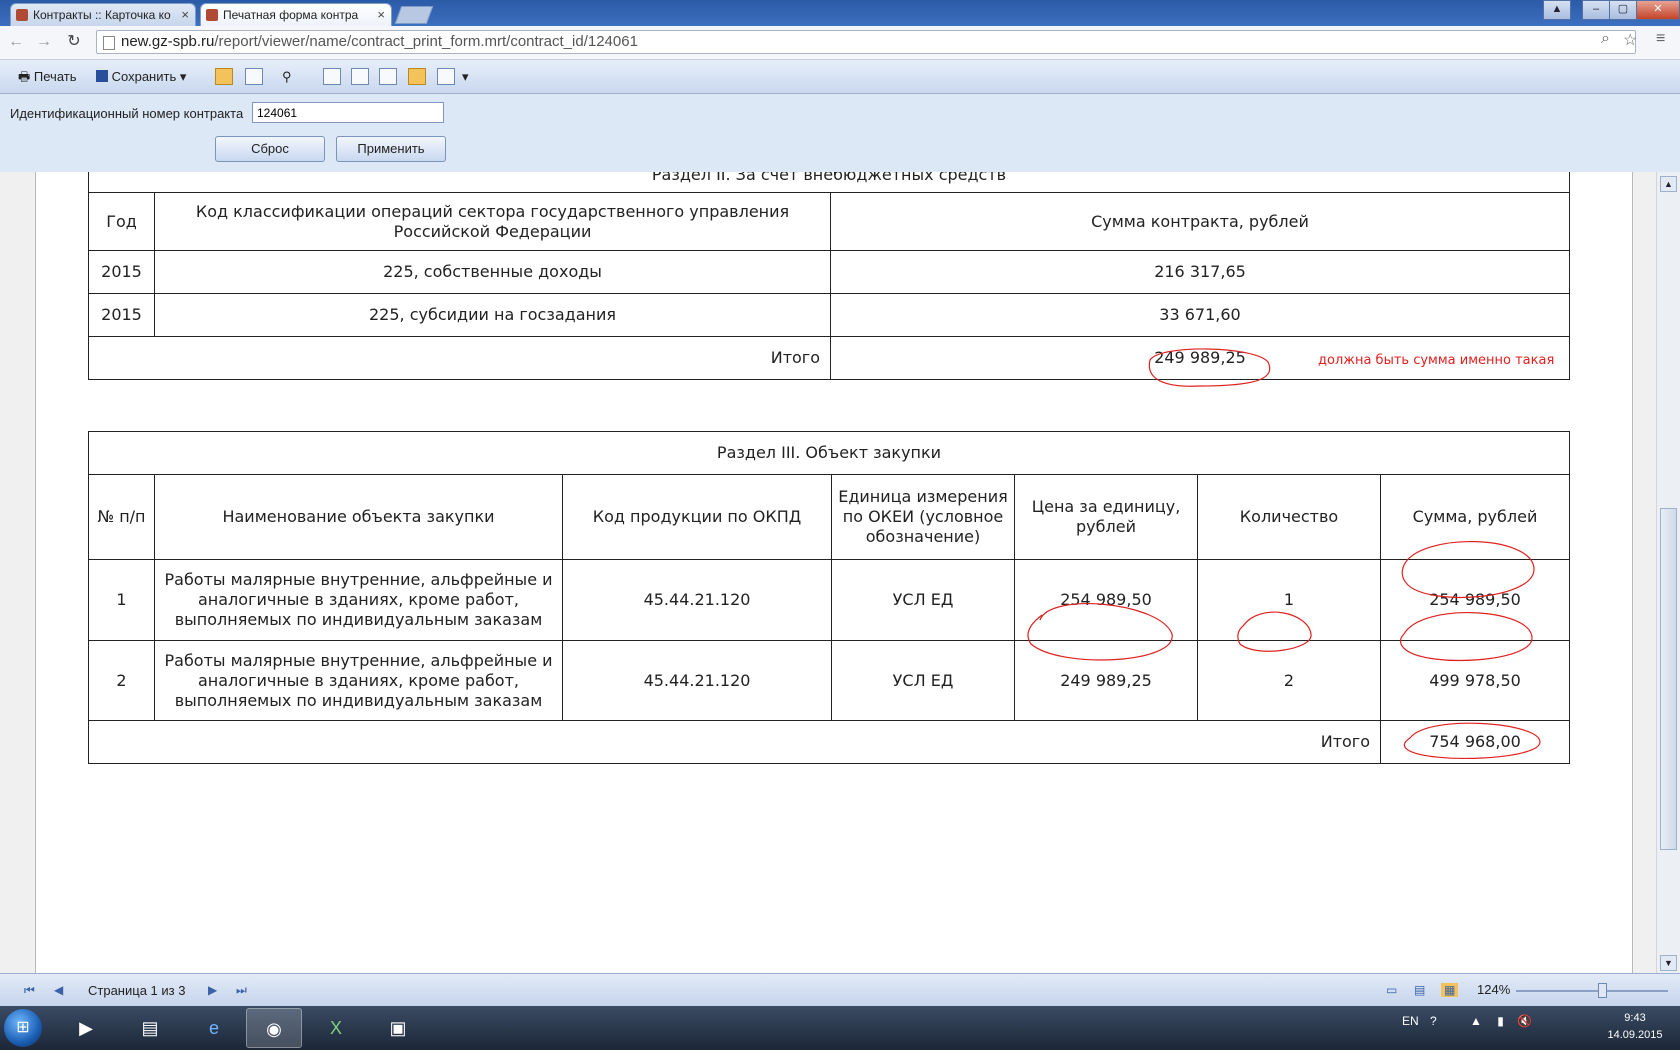  I want to click on print-label: Печать, so click(55, 76).